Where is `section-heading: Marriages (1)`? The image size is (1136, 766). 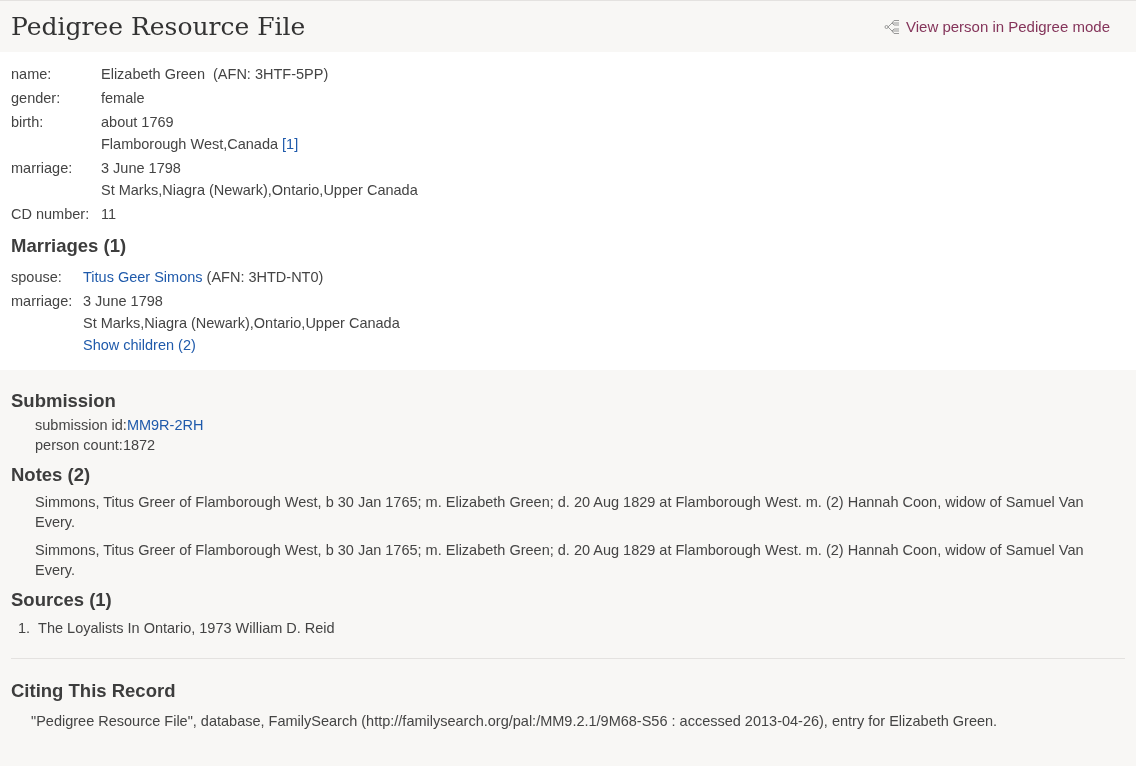 section-heading: Marriages (1) is located at coordinates (69, 246).